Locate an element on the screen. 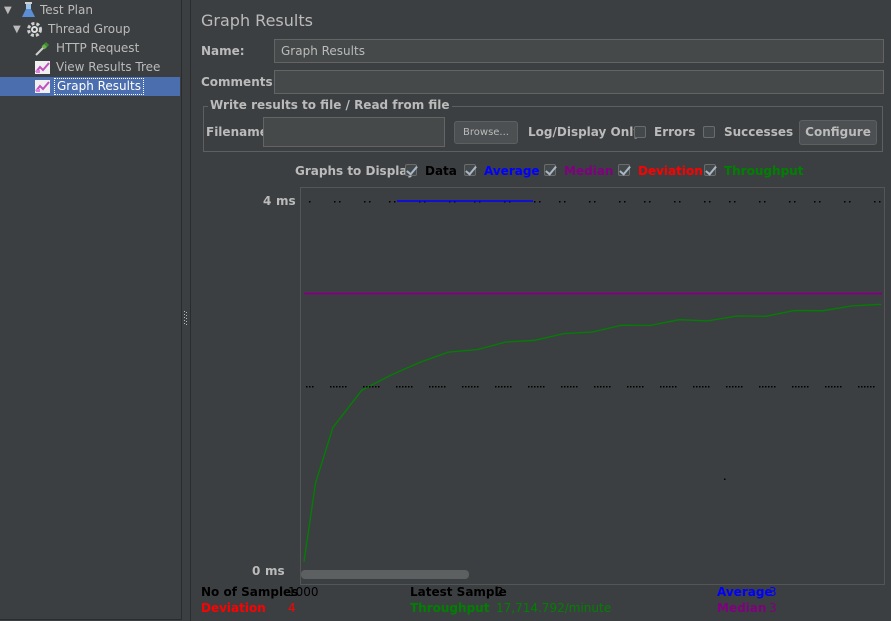  graphs-to-display-label: Graphs to Display is located at coordinates (355, 171).